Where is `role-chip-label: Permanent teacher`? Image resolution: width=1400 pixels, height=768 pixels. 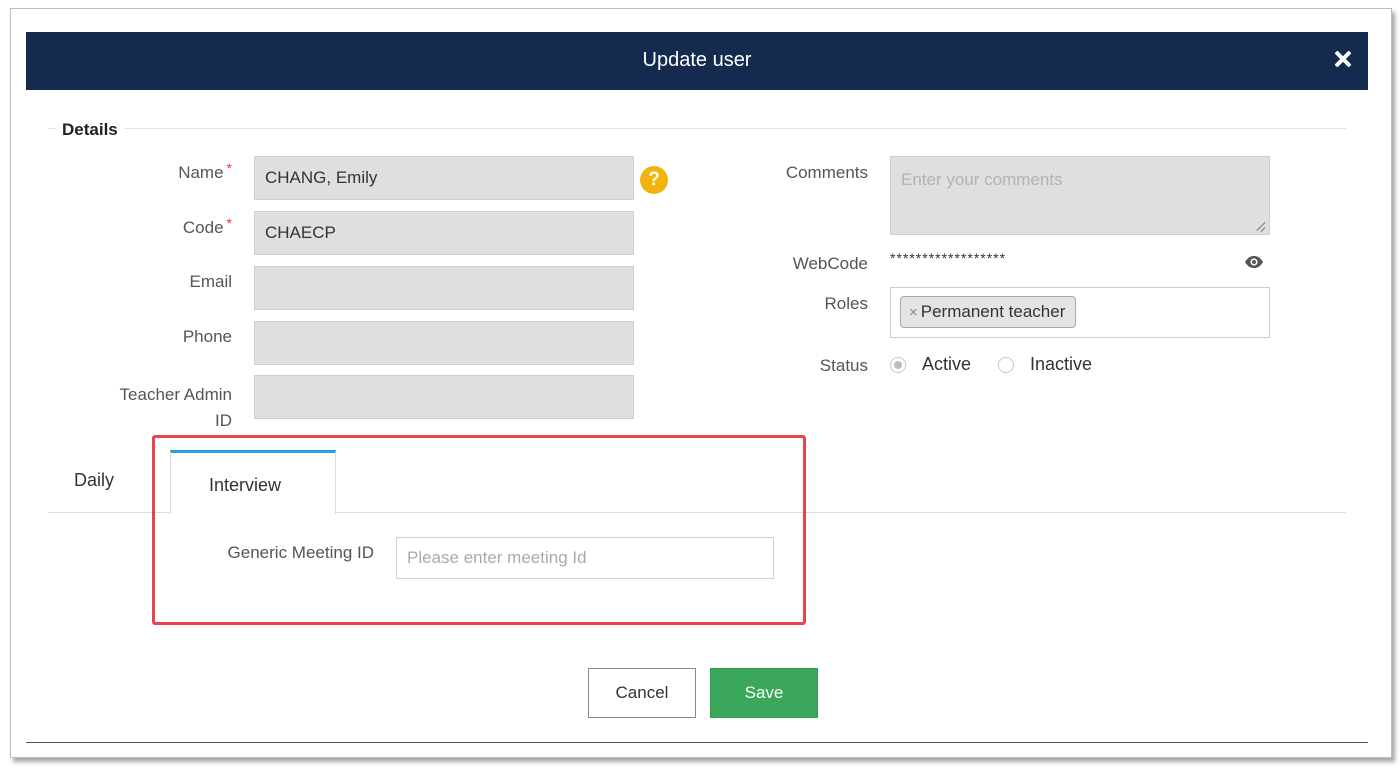 role-chip-label: Permanent teacher is located at coordinates (993, 311).